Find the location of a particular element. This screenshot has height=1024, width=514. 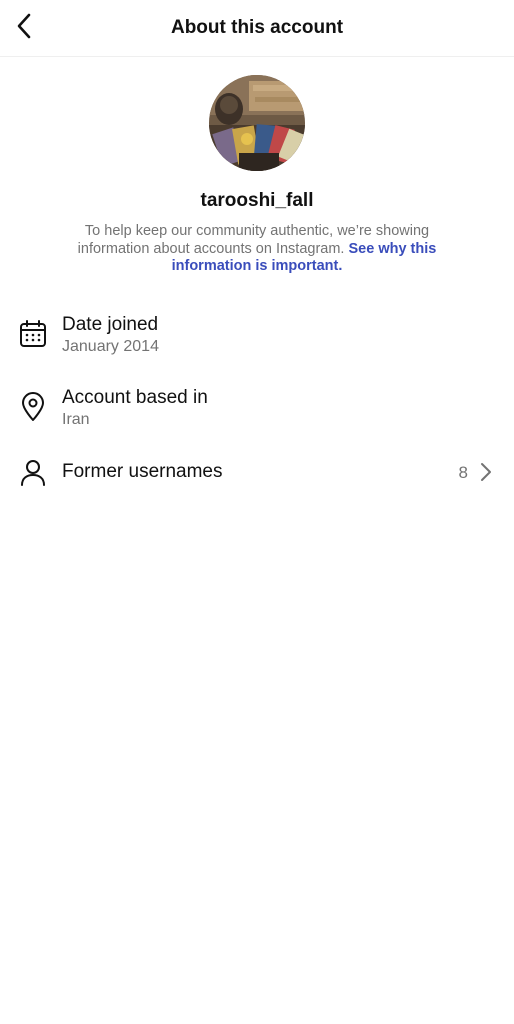

row-date-joined: Date joined January 2014 is located at coordinates (257, 338).